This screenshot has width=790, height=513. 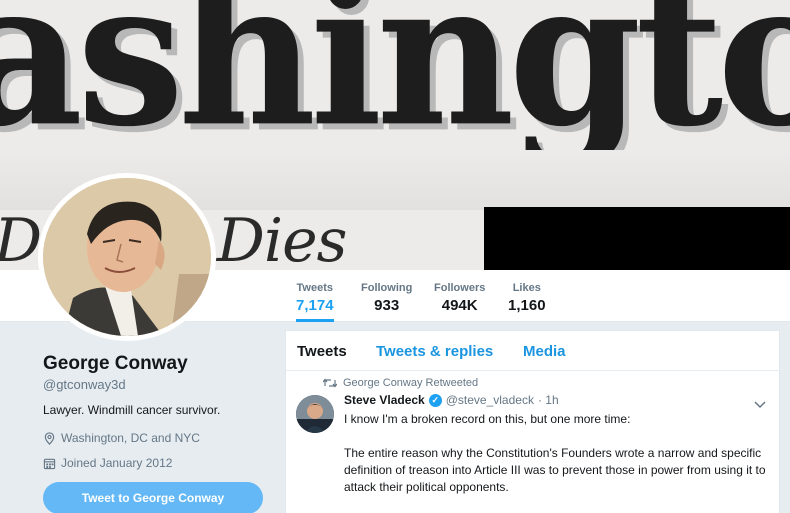 I want to click on avatar-illustration, so click(x=127, y=257).